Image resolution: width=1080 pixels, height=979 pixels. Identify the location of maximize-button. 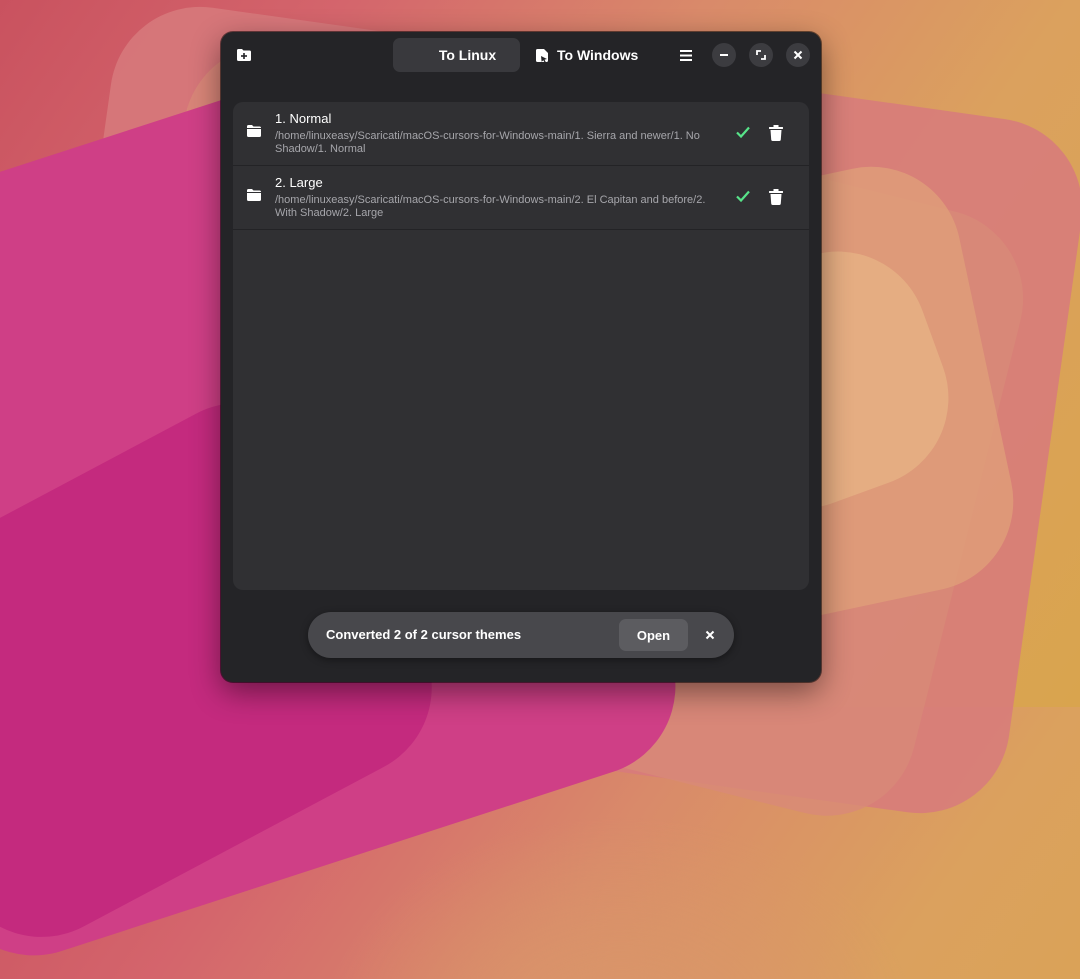
(761, 55).